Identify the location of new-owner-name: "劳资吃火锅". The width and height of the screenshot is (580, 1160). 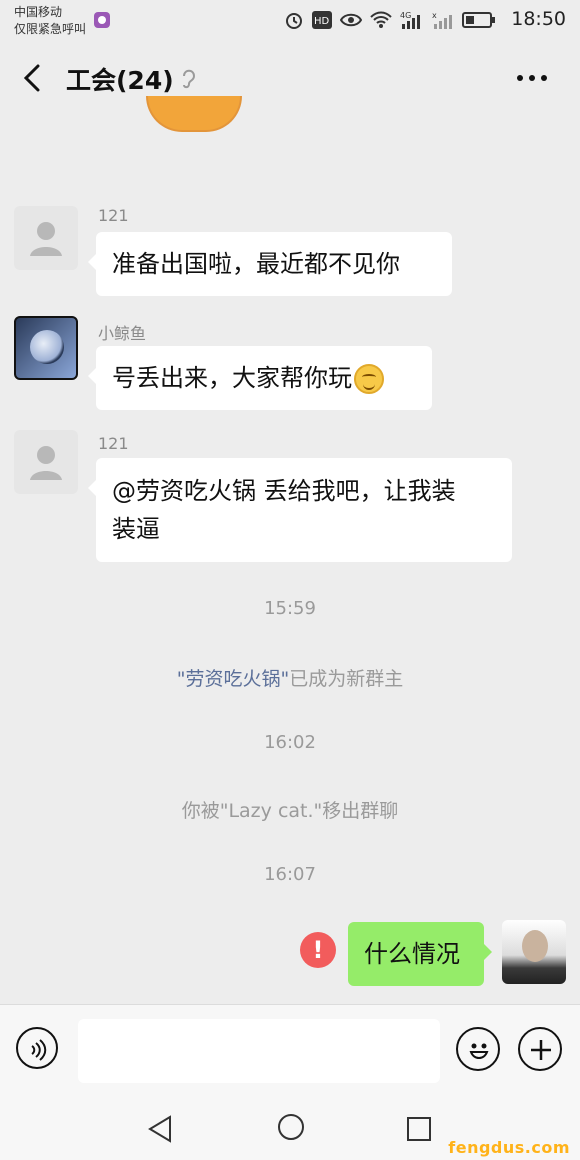
(233, 679).